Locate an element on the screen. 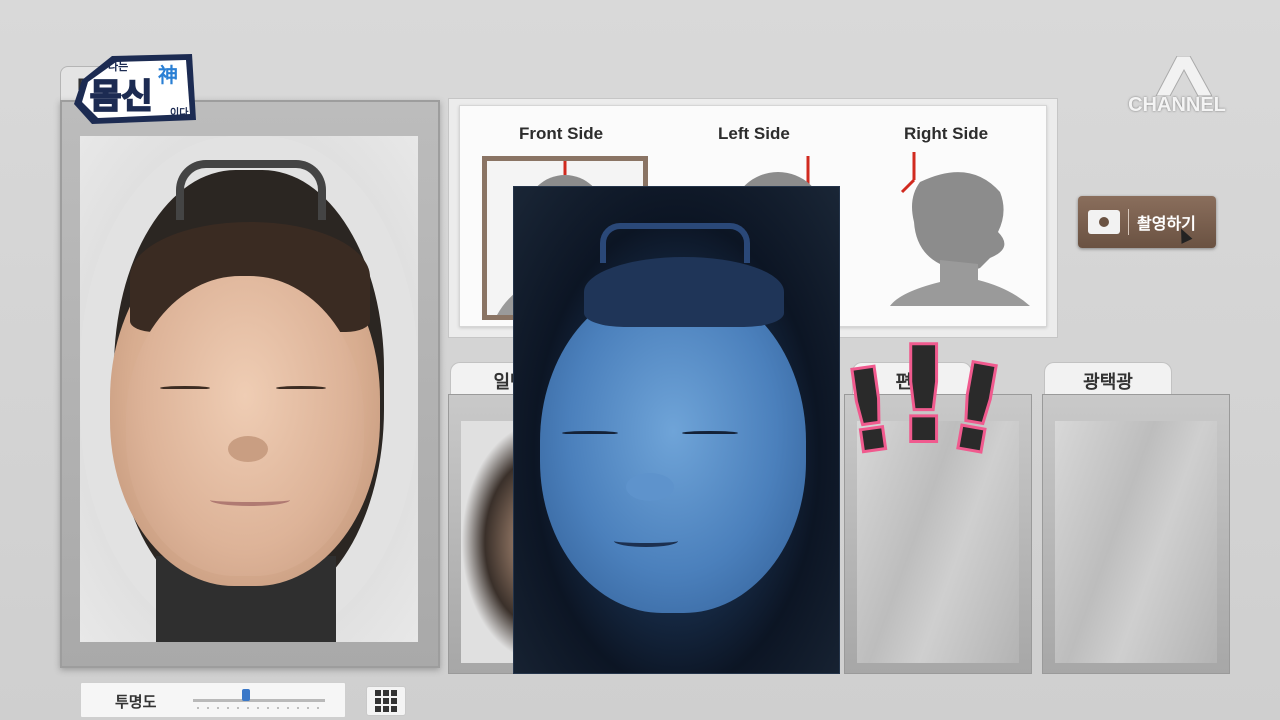 The width and height of the screenshot is (1280, 720). camera-icon is located at coordinates (1104, 222).